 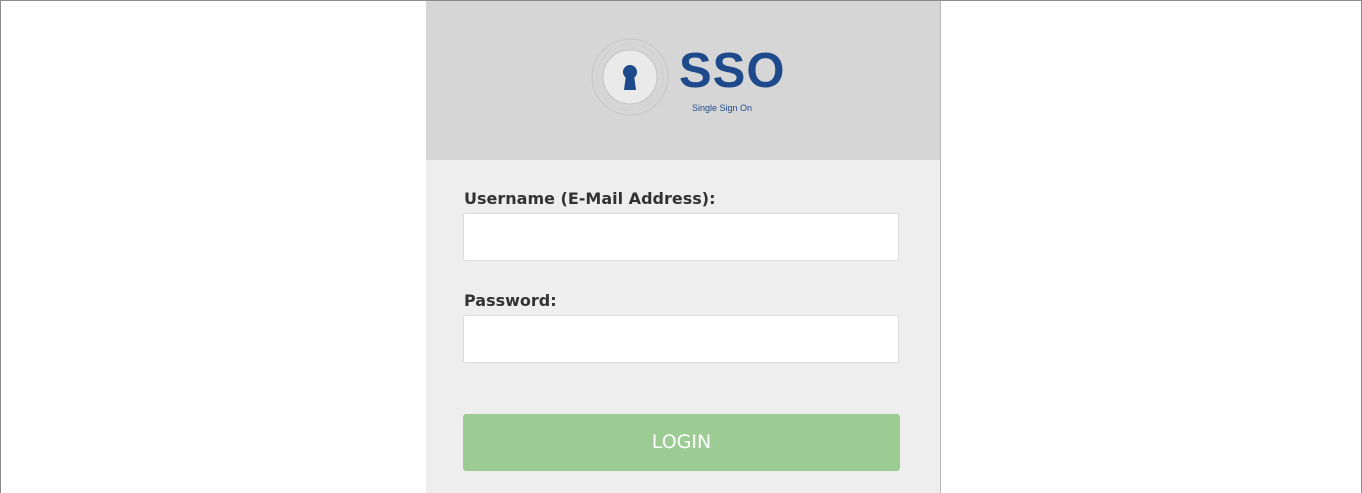 I want to click on logo-subtitle: Single Sign On, so click(x=722, y=108).